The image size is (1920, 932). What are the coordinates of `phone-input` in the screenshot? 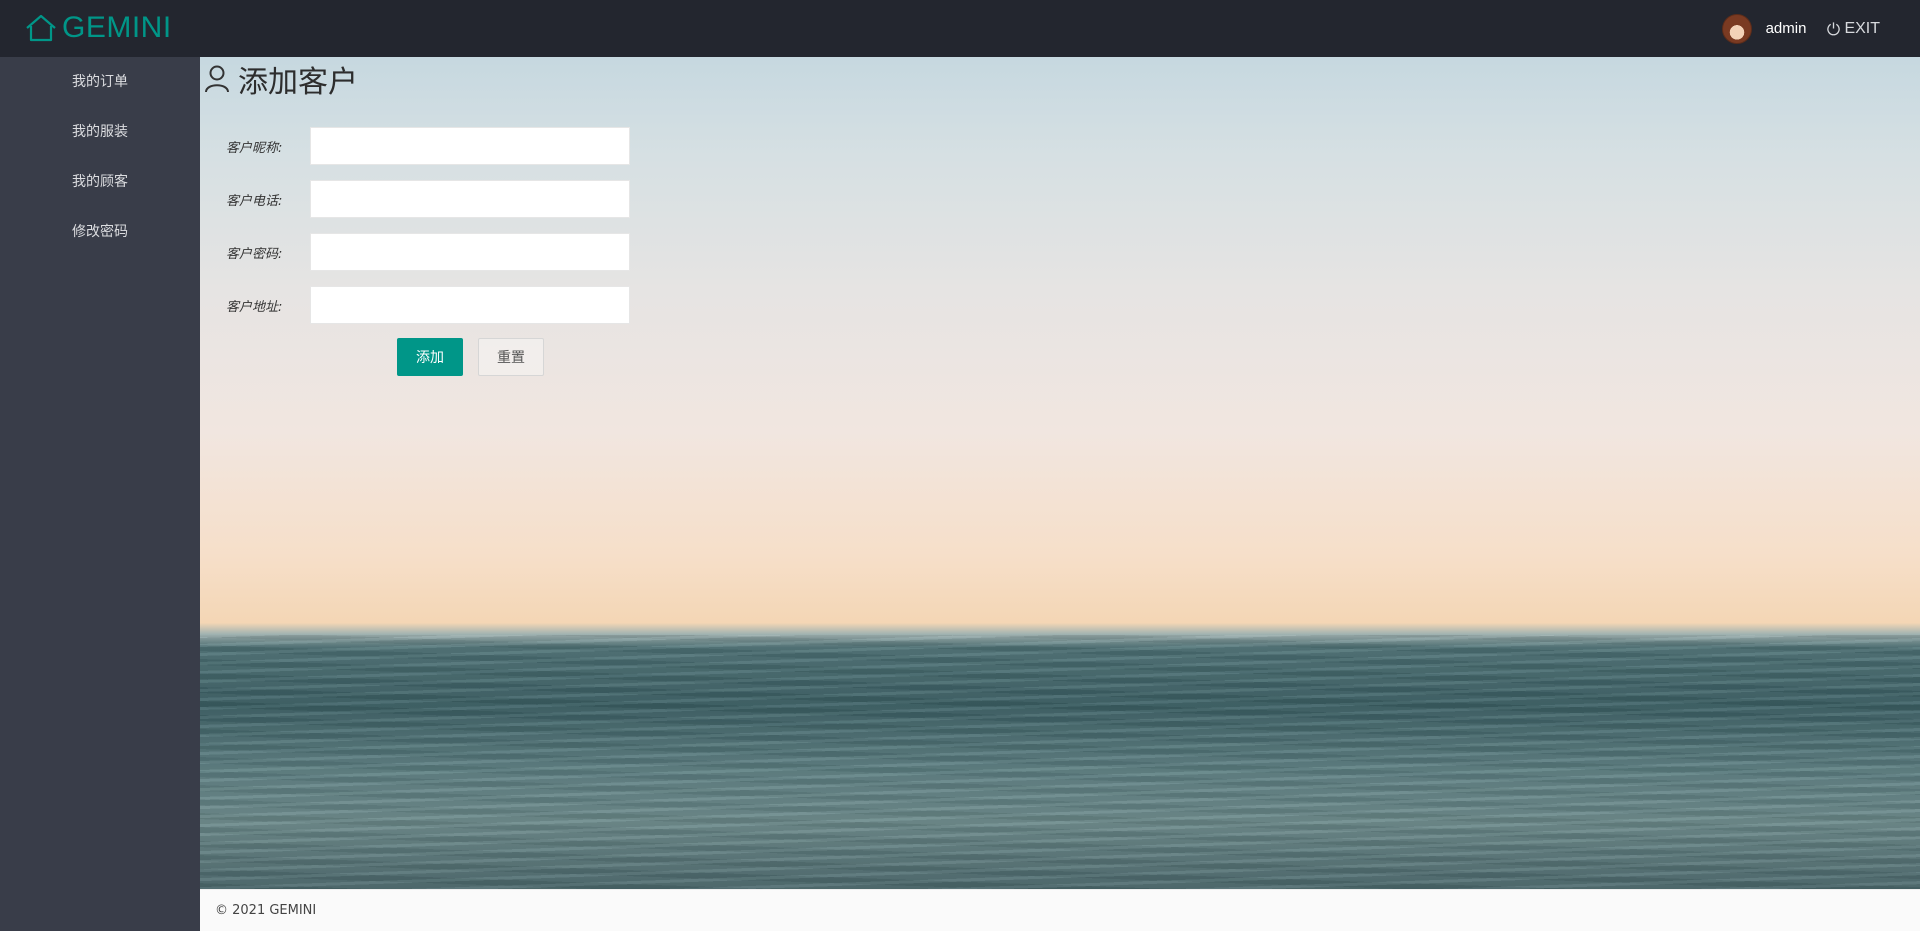 It's located at (470, 199).